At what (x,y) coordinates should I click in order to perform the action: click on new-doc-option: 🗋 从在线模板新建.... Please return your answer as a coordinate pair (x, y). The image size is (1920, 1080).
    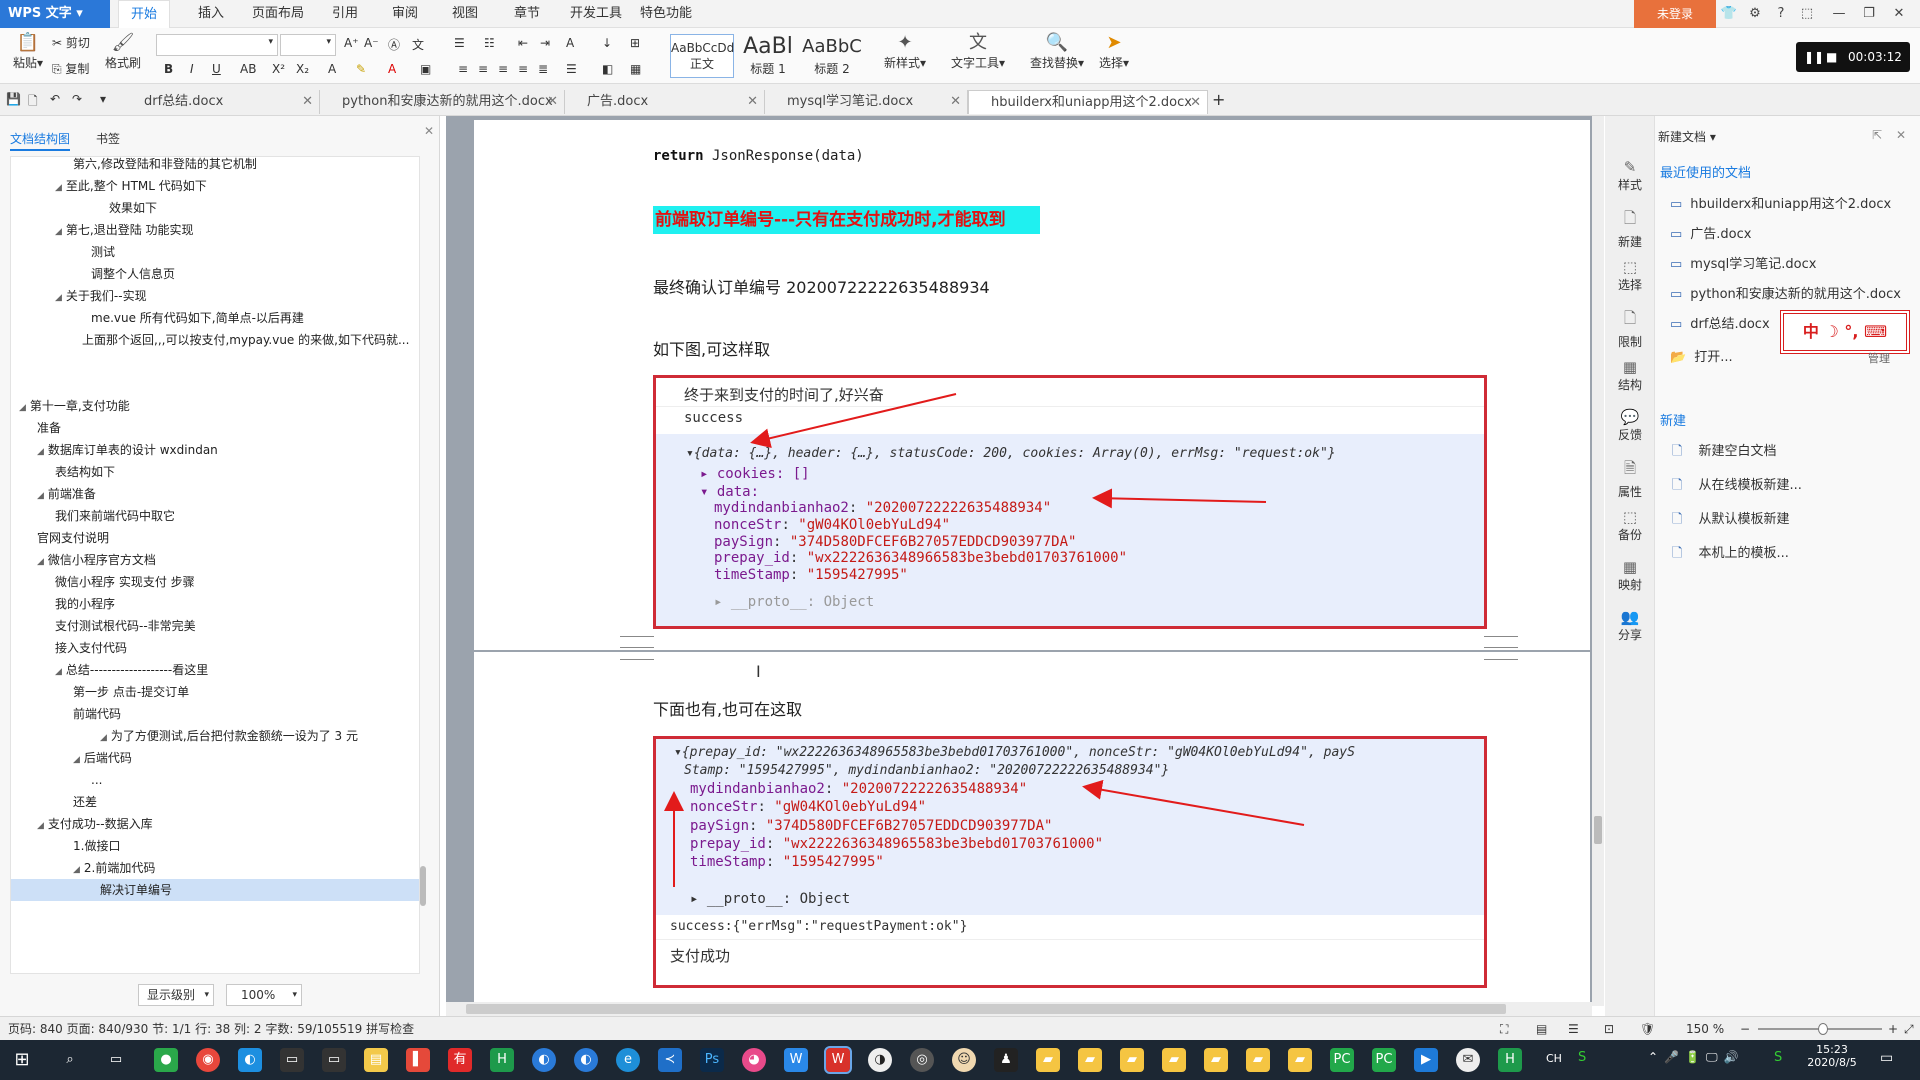
    Looking at the image, I should click on (1737, 486).